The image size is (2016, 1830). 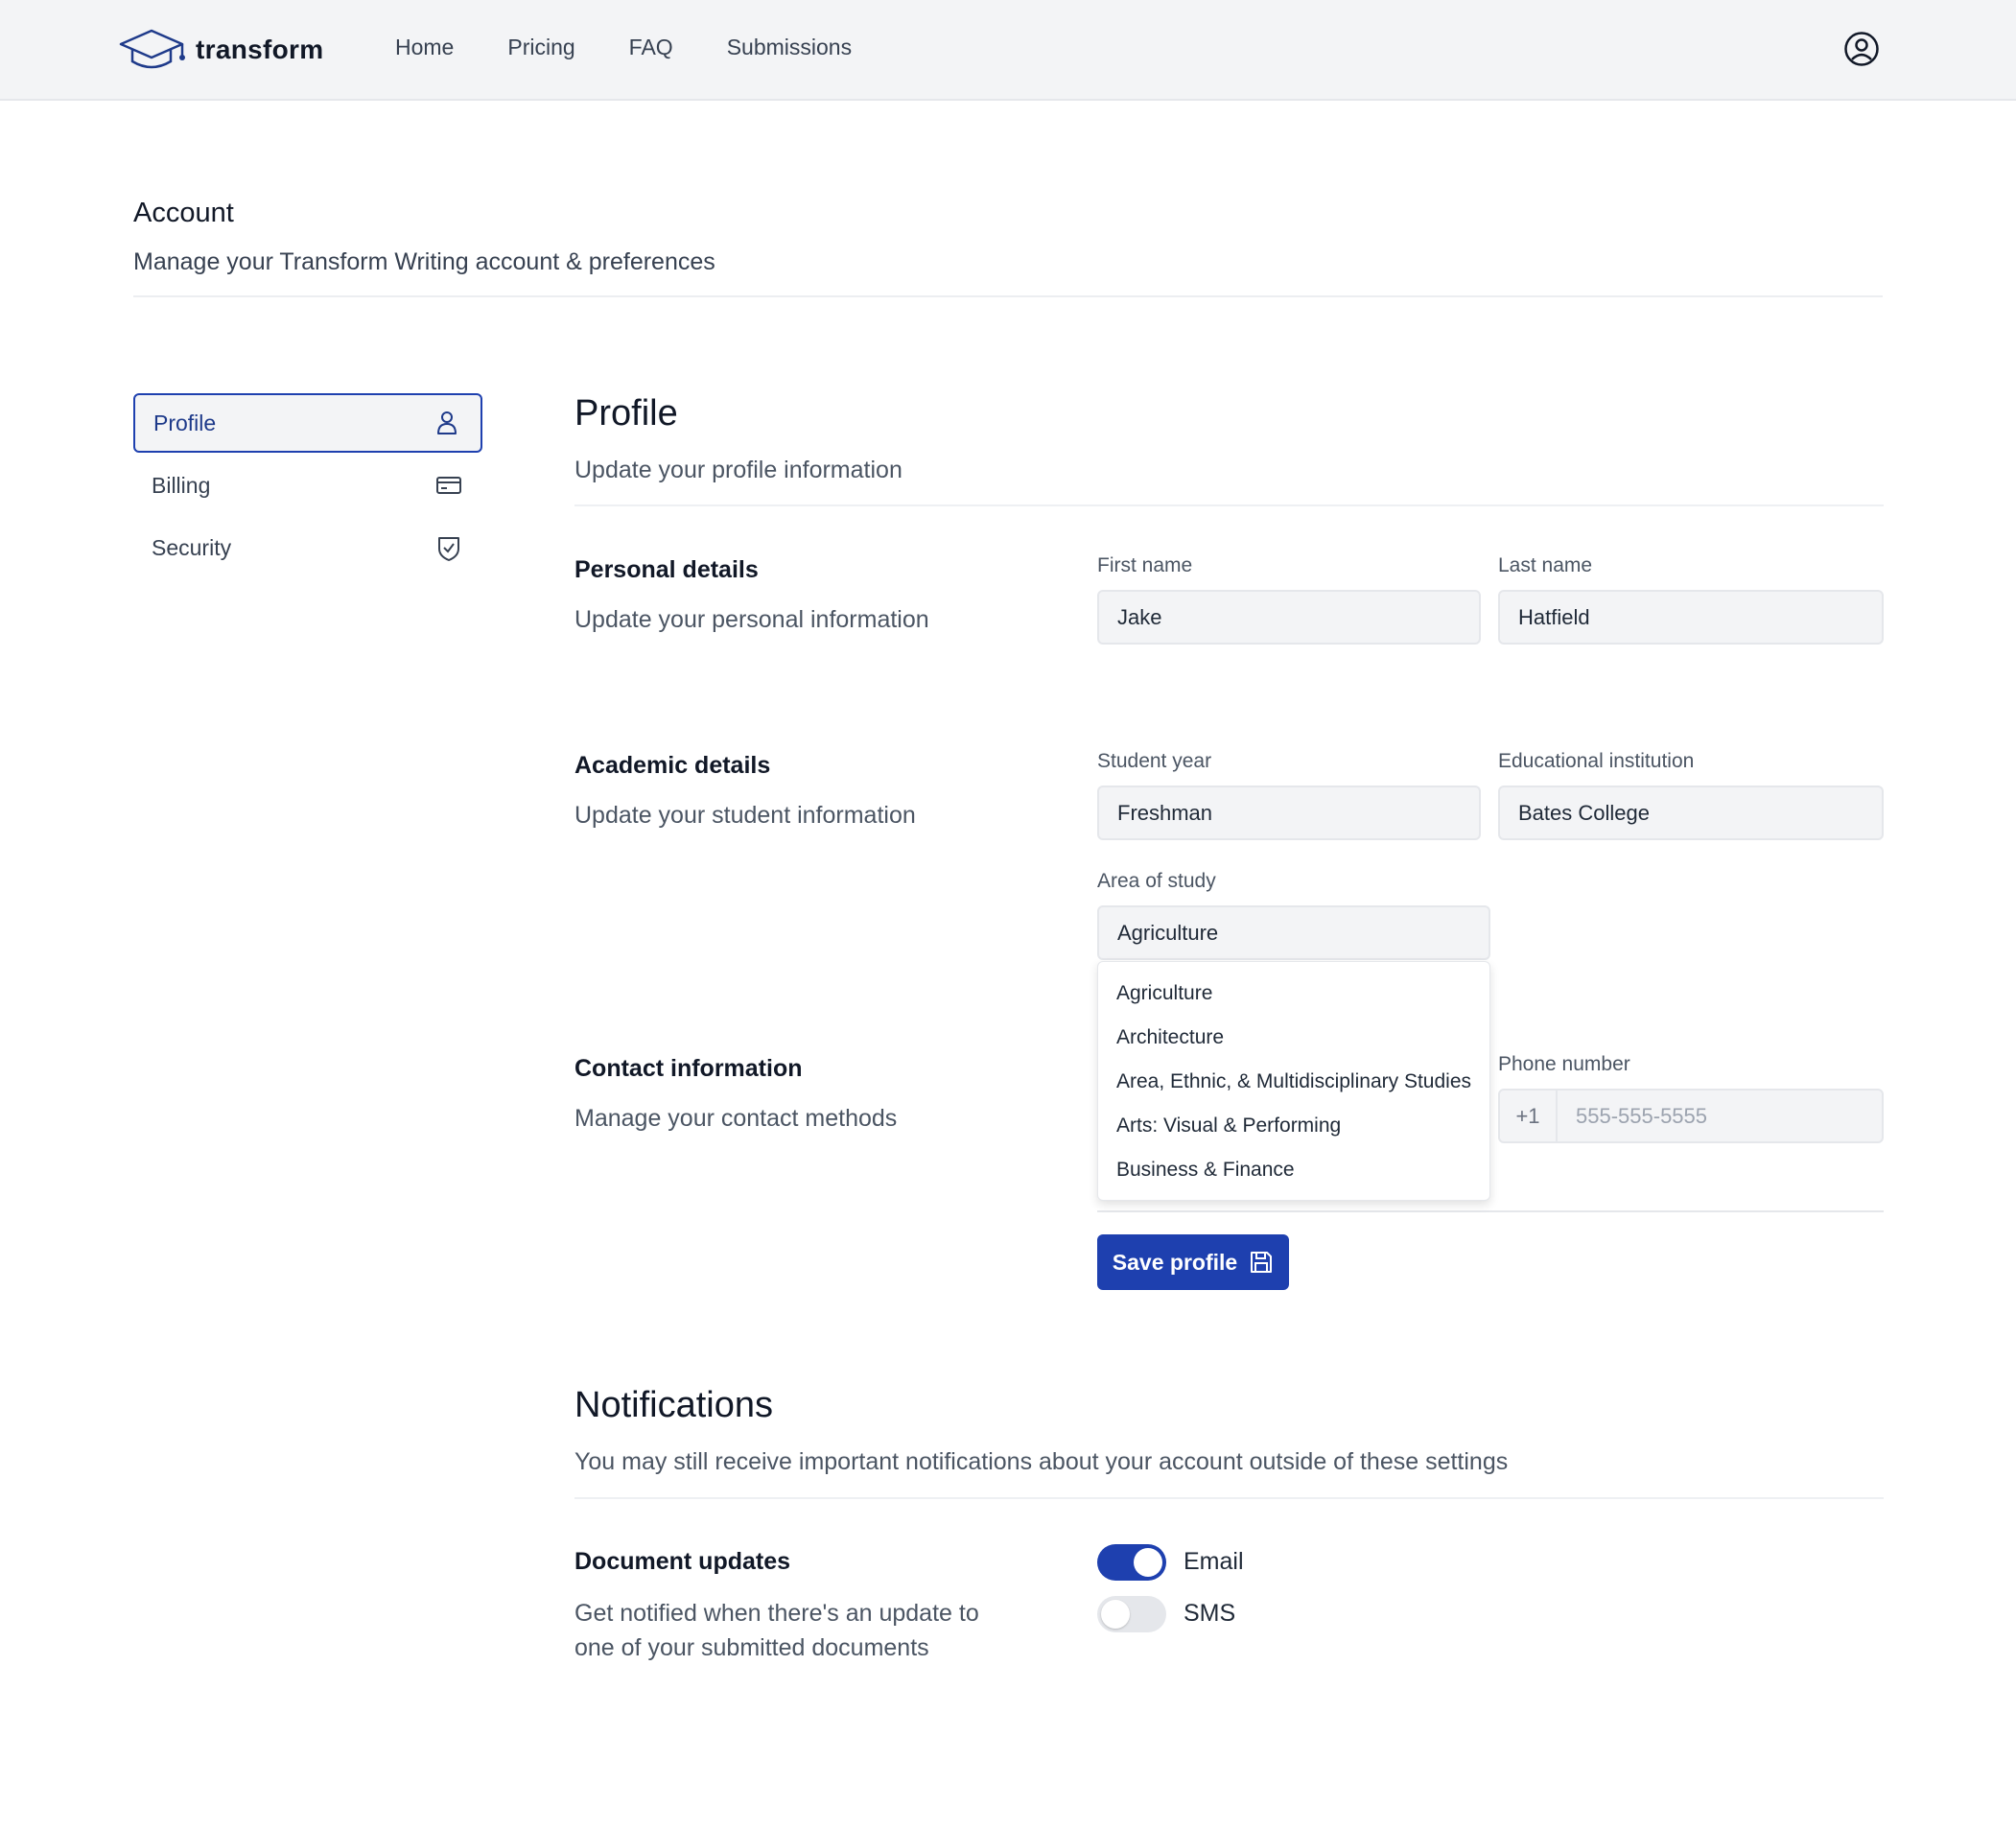 What do you see at coordinates (623, 47) in the screenshot?
I see `main-nav: Home Pricing FAQ Submissions` at bounding box center [623, 47].